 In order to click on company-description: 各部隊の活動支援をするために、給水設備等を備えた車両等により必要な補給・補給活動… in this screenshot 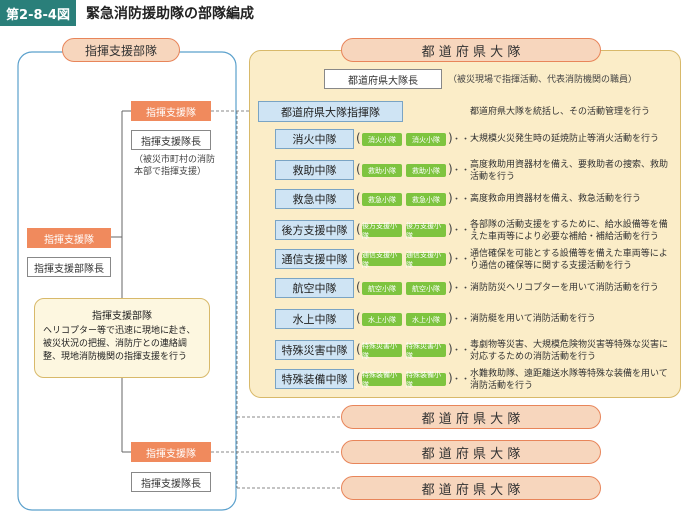, I will do `click(569, 231)`.